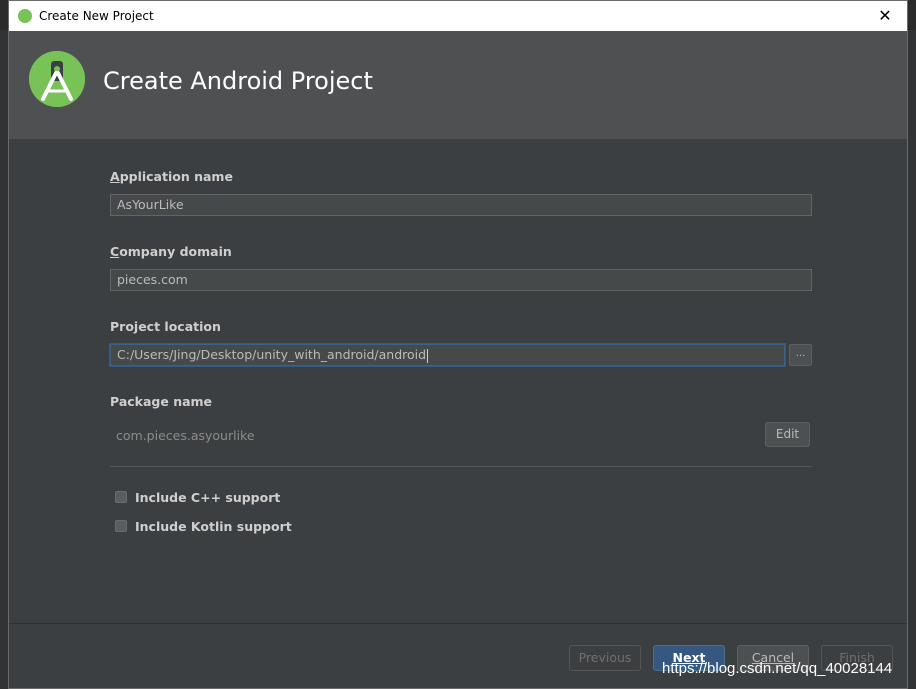  I want to click on package-name-value: com.pieces.asyourlike, so click(185, 435).